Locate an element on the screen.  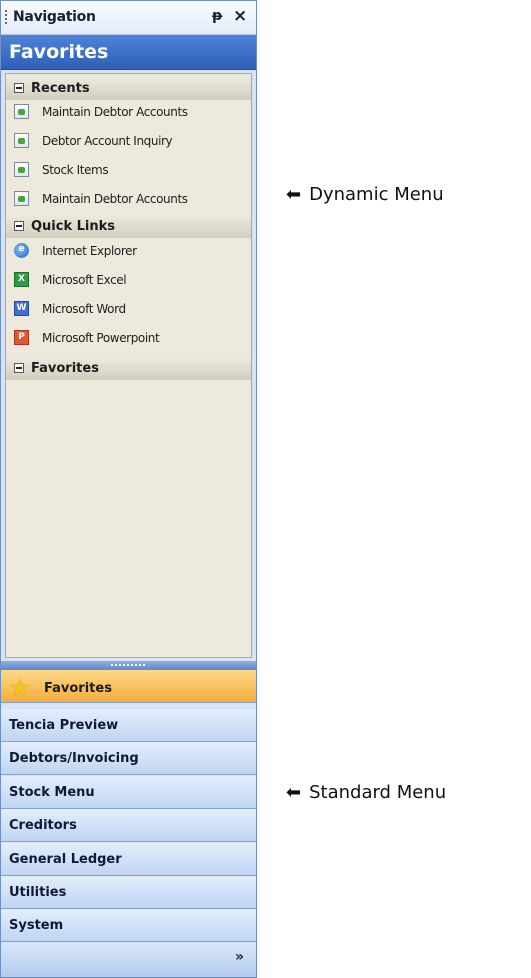
excel-icon: X is located at coordinates (21, 279).